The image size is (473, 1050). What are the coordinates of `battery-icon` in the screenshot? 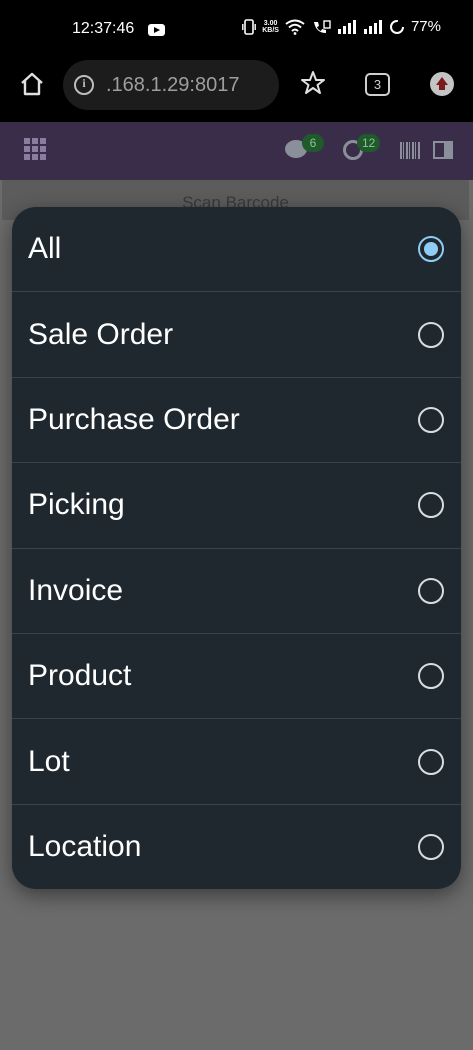 It's located at (396, 26).